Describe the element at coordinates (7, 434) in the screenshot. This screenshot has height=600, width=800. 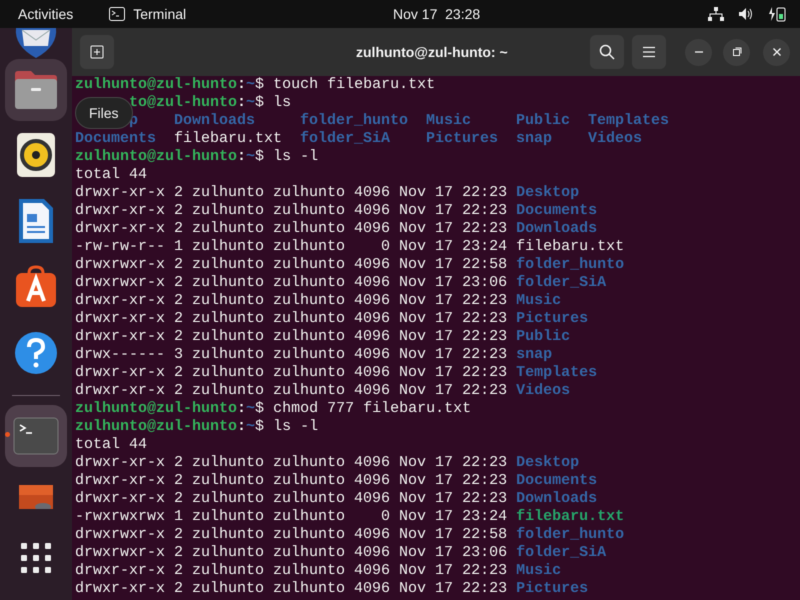
I see `running-indicator` at that location.